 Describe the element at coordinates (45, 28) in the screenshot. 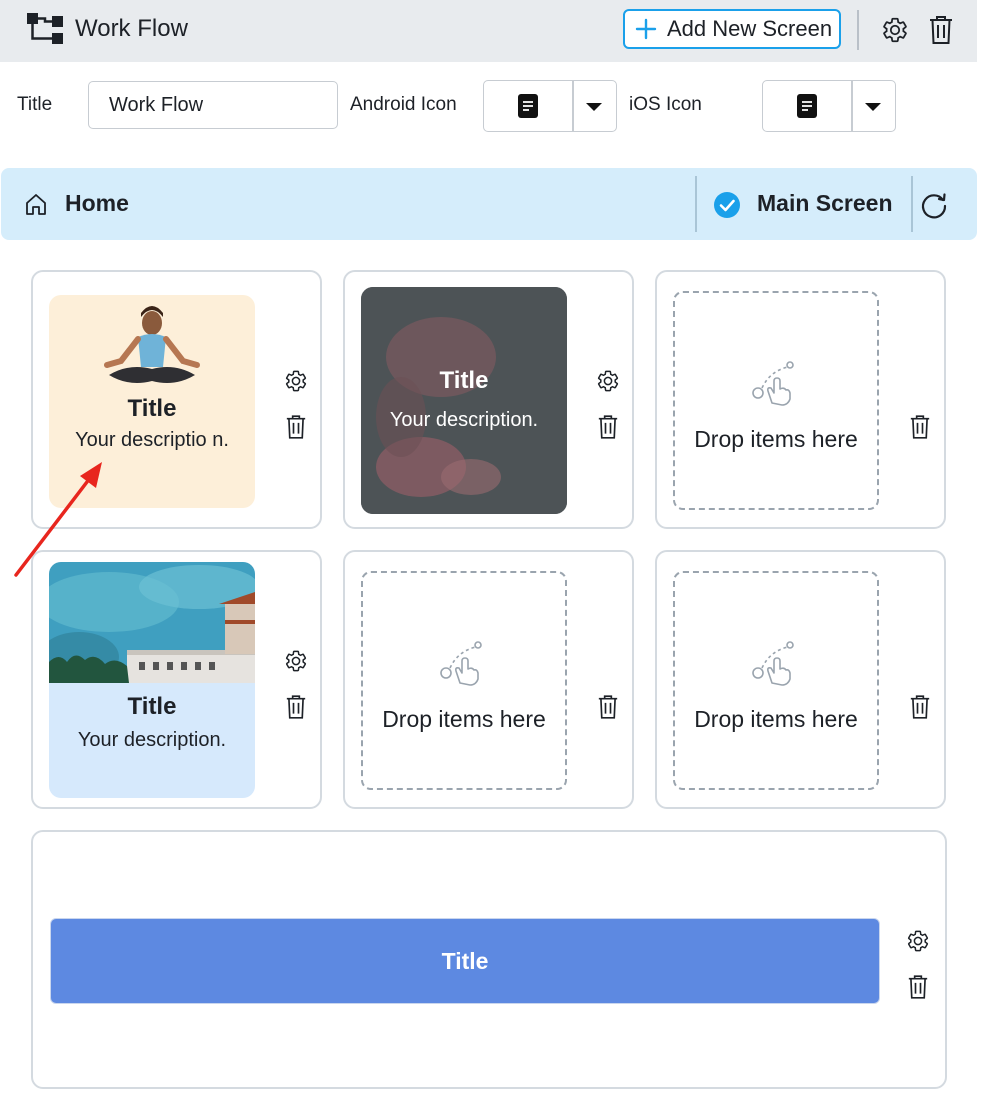

I see `workflow-icon` at that location.